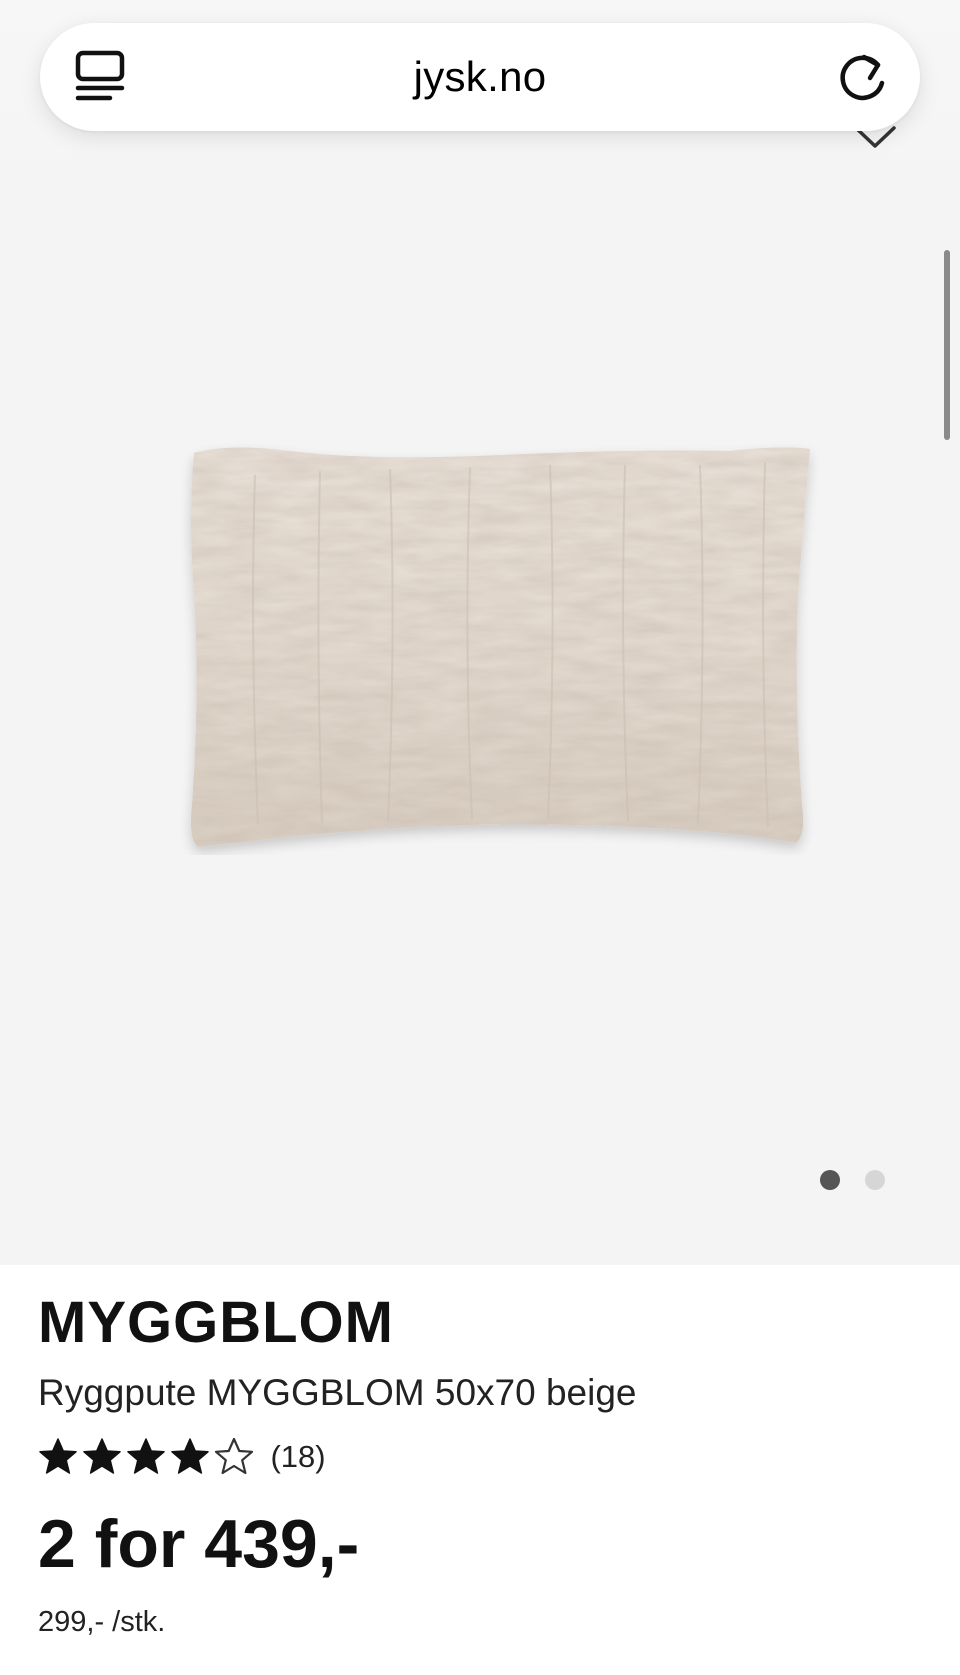 The image size is (960, 1675). I want to click on review-count: (18), so click(297, 1457).